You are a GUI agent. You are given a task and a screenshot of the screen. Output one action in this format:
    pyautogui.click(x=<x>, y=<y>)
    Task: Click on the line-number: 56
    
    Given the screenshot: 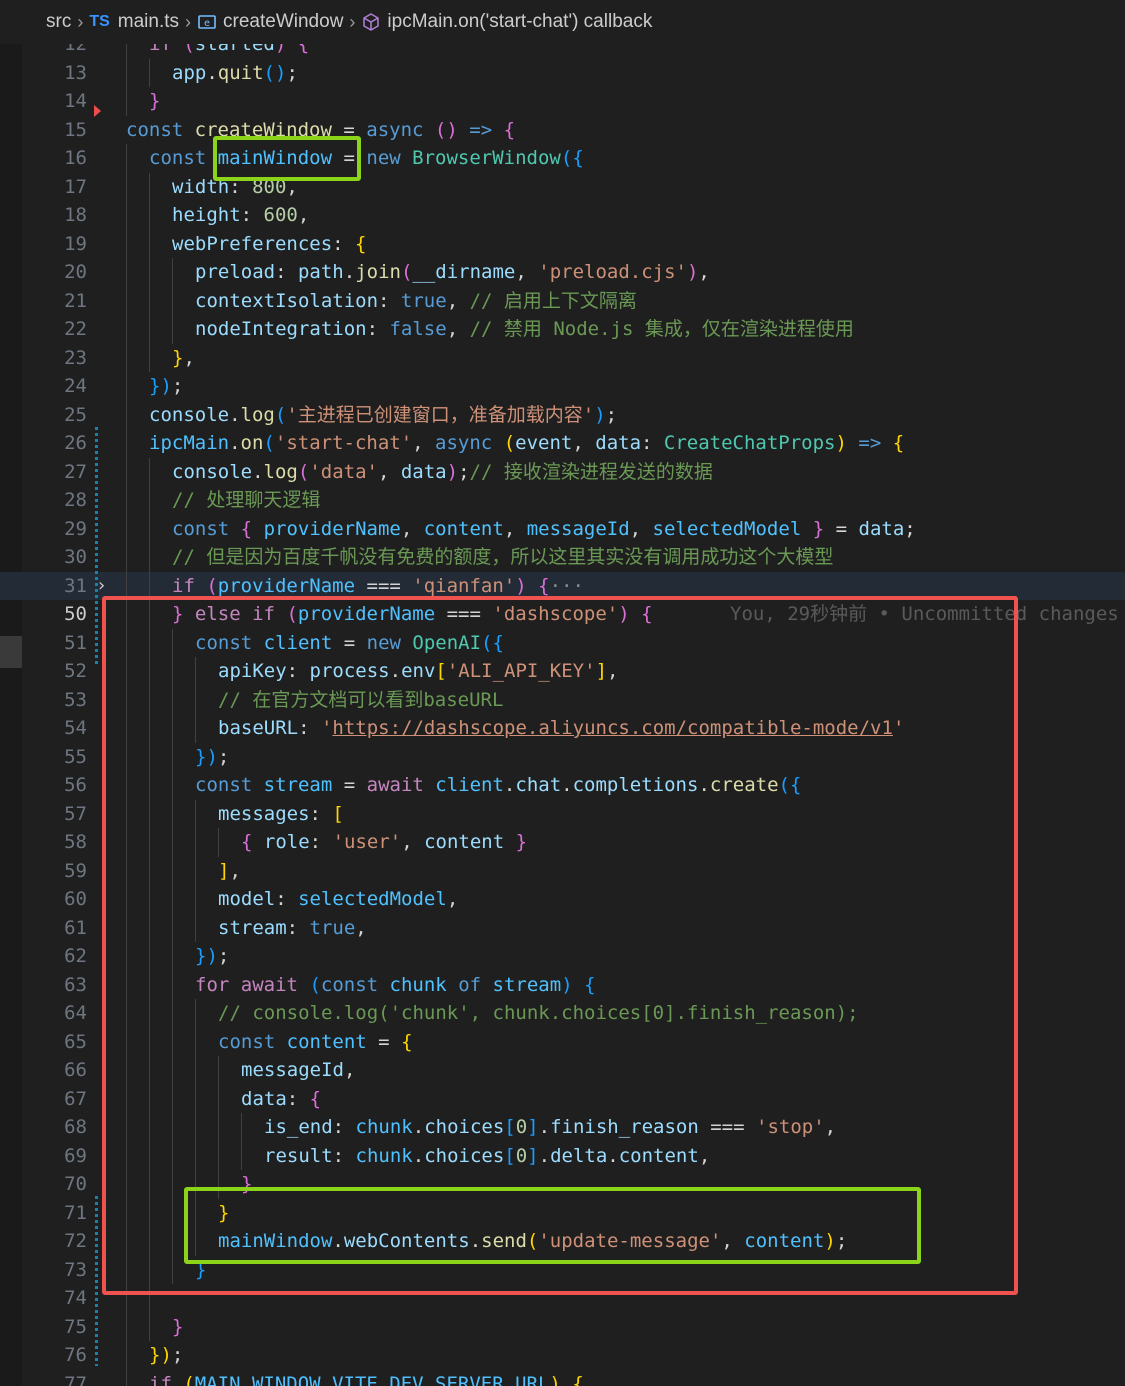 What is the action you would take?
    pyautogui.click(x=75, y=785)
    